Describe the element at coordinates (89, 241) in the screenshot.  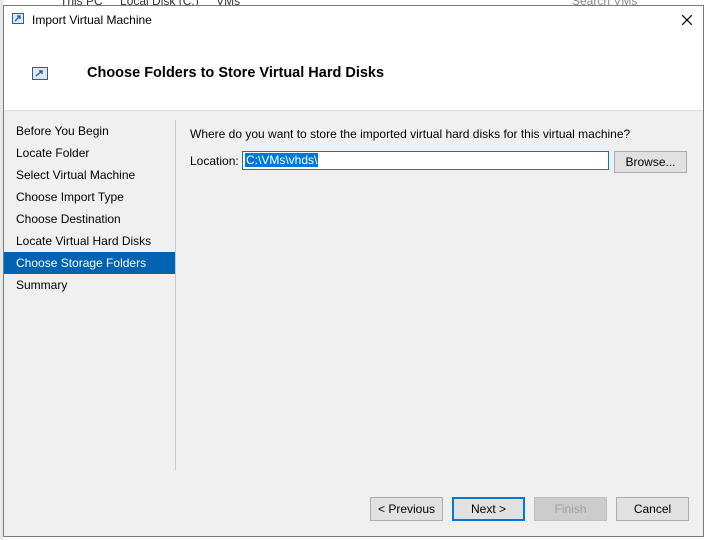
I see `nav-item-locate-virtual-hard-disks: Locate Virtual Hard Disks` at that location.